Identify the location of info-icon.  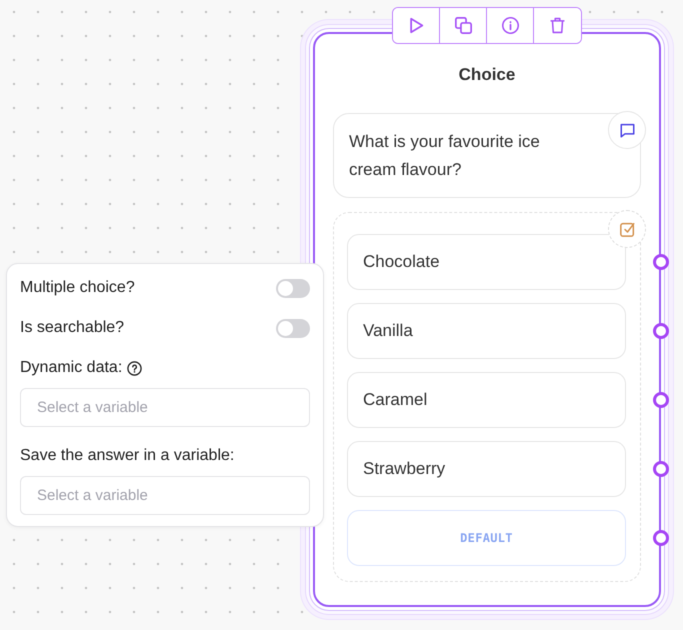
(510, 25).